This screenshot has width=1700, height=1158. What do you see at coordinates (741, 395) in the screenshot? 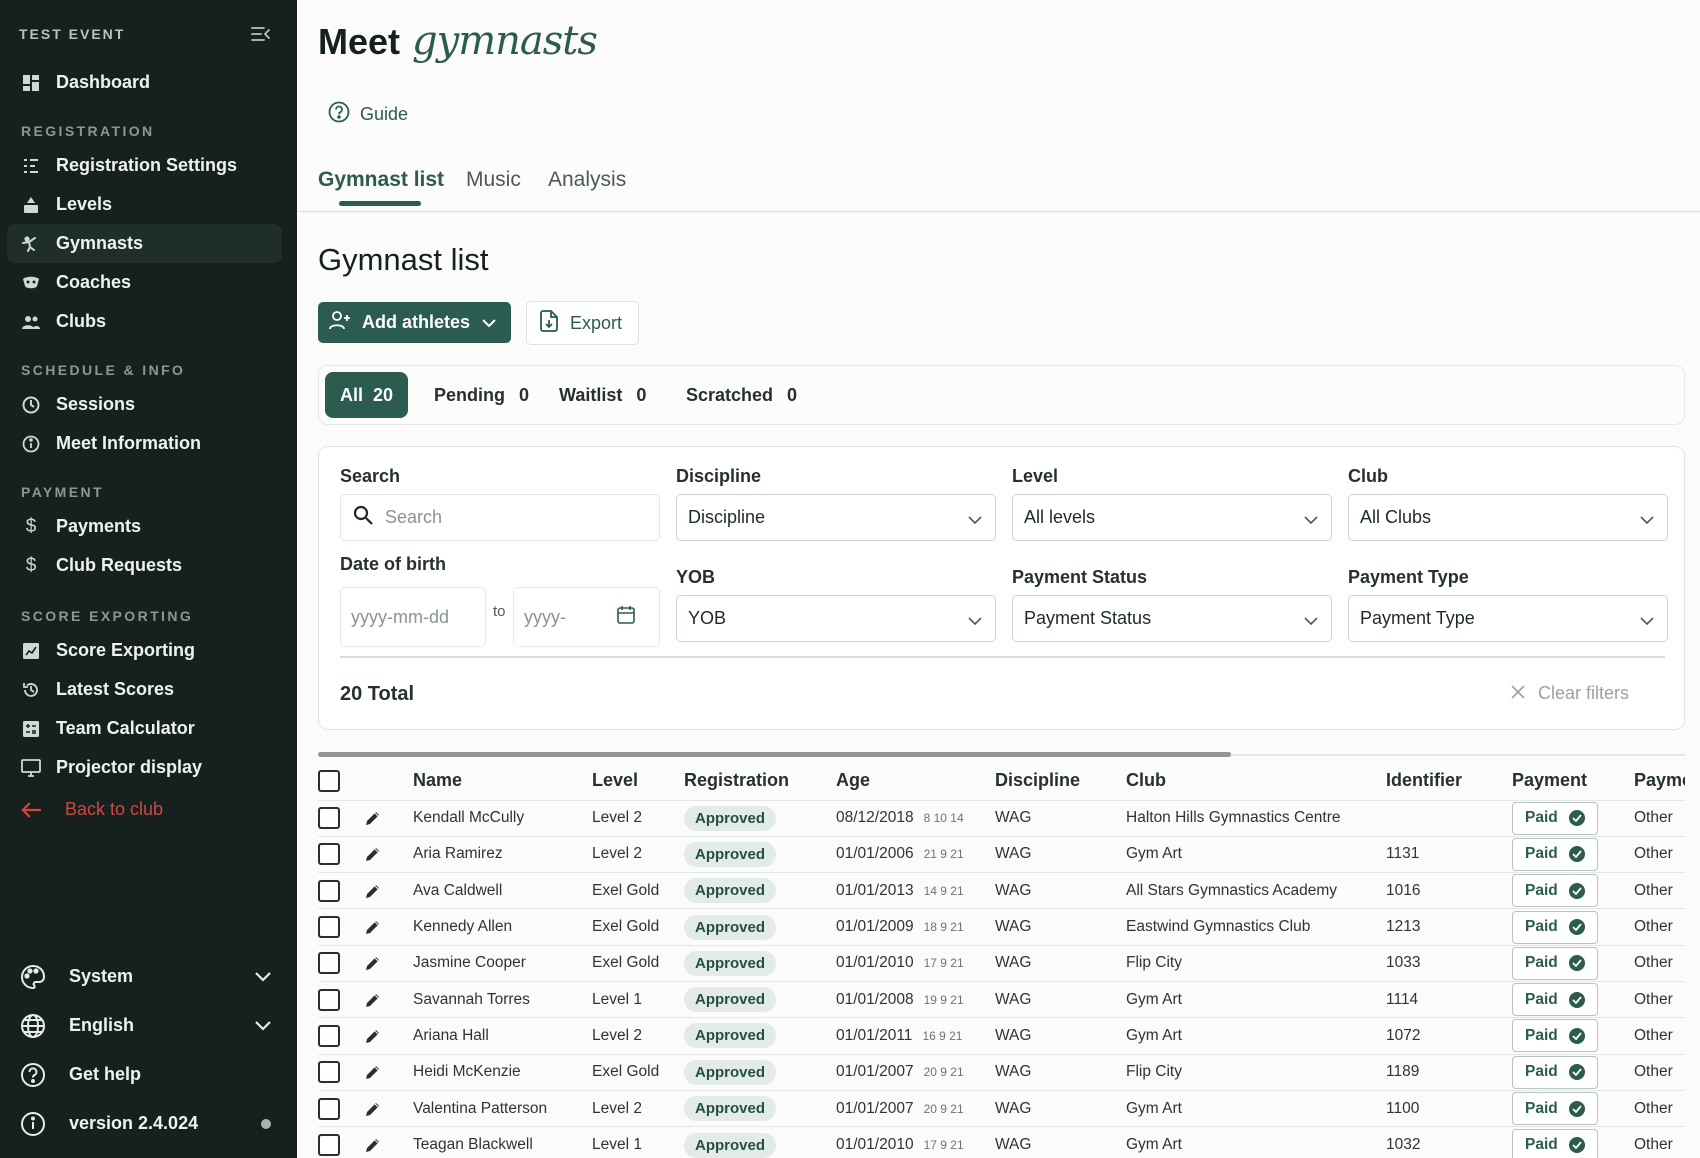
I see `status-tab-scratched: Scratched 0` at bounding box center [741, 395].